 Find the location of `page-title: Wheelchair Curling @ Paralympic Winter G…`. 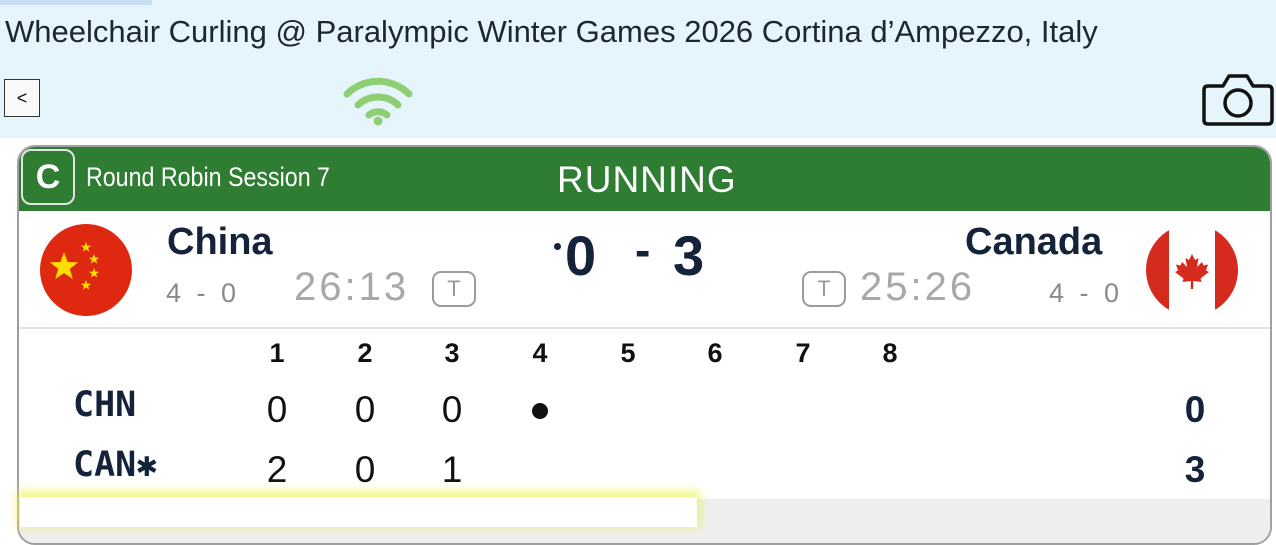

page-title: Wheelchair Curling @ Paralympic Winter G… is located at coordinates (551, 31).